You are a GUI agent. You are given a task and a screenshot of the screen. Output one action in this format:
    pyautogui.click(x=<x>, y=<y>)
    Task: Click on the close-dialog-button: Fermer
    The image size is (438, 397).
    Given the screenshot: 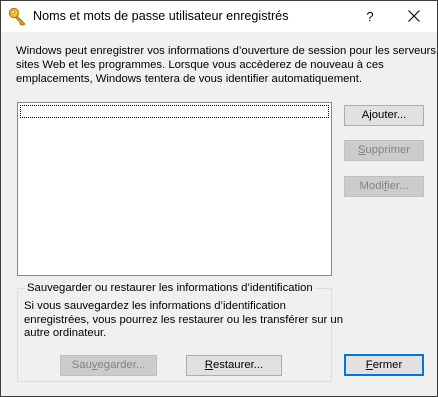 What is the action you would take?
    pyautogui.click(x=384, y=365)
    